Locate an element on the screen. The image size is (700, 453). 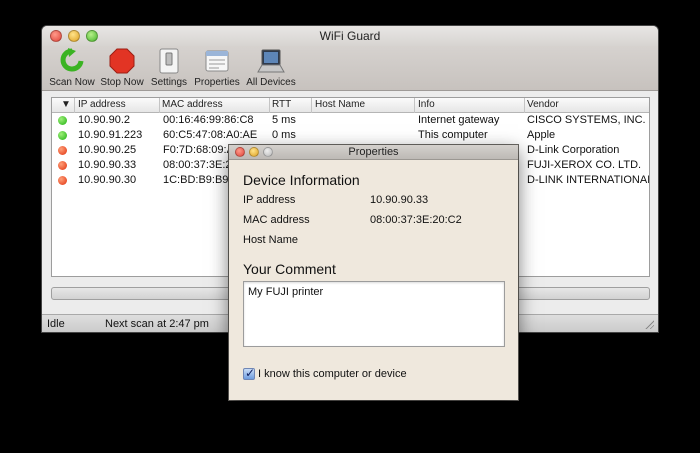
properties-label: Properties is located at coordinates (217, 82).